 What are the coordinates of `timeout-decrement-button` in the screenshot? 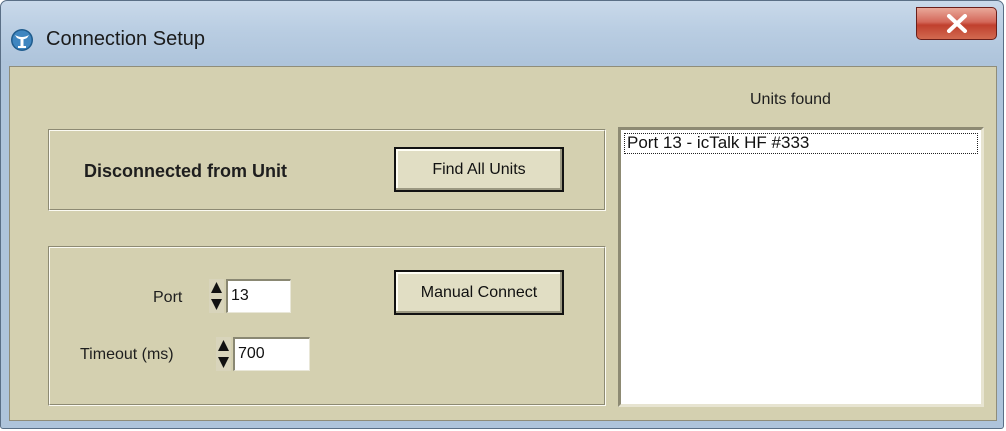 It's located at (223, 362).